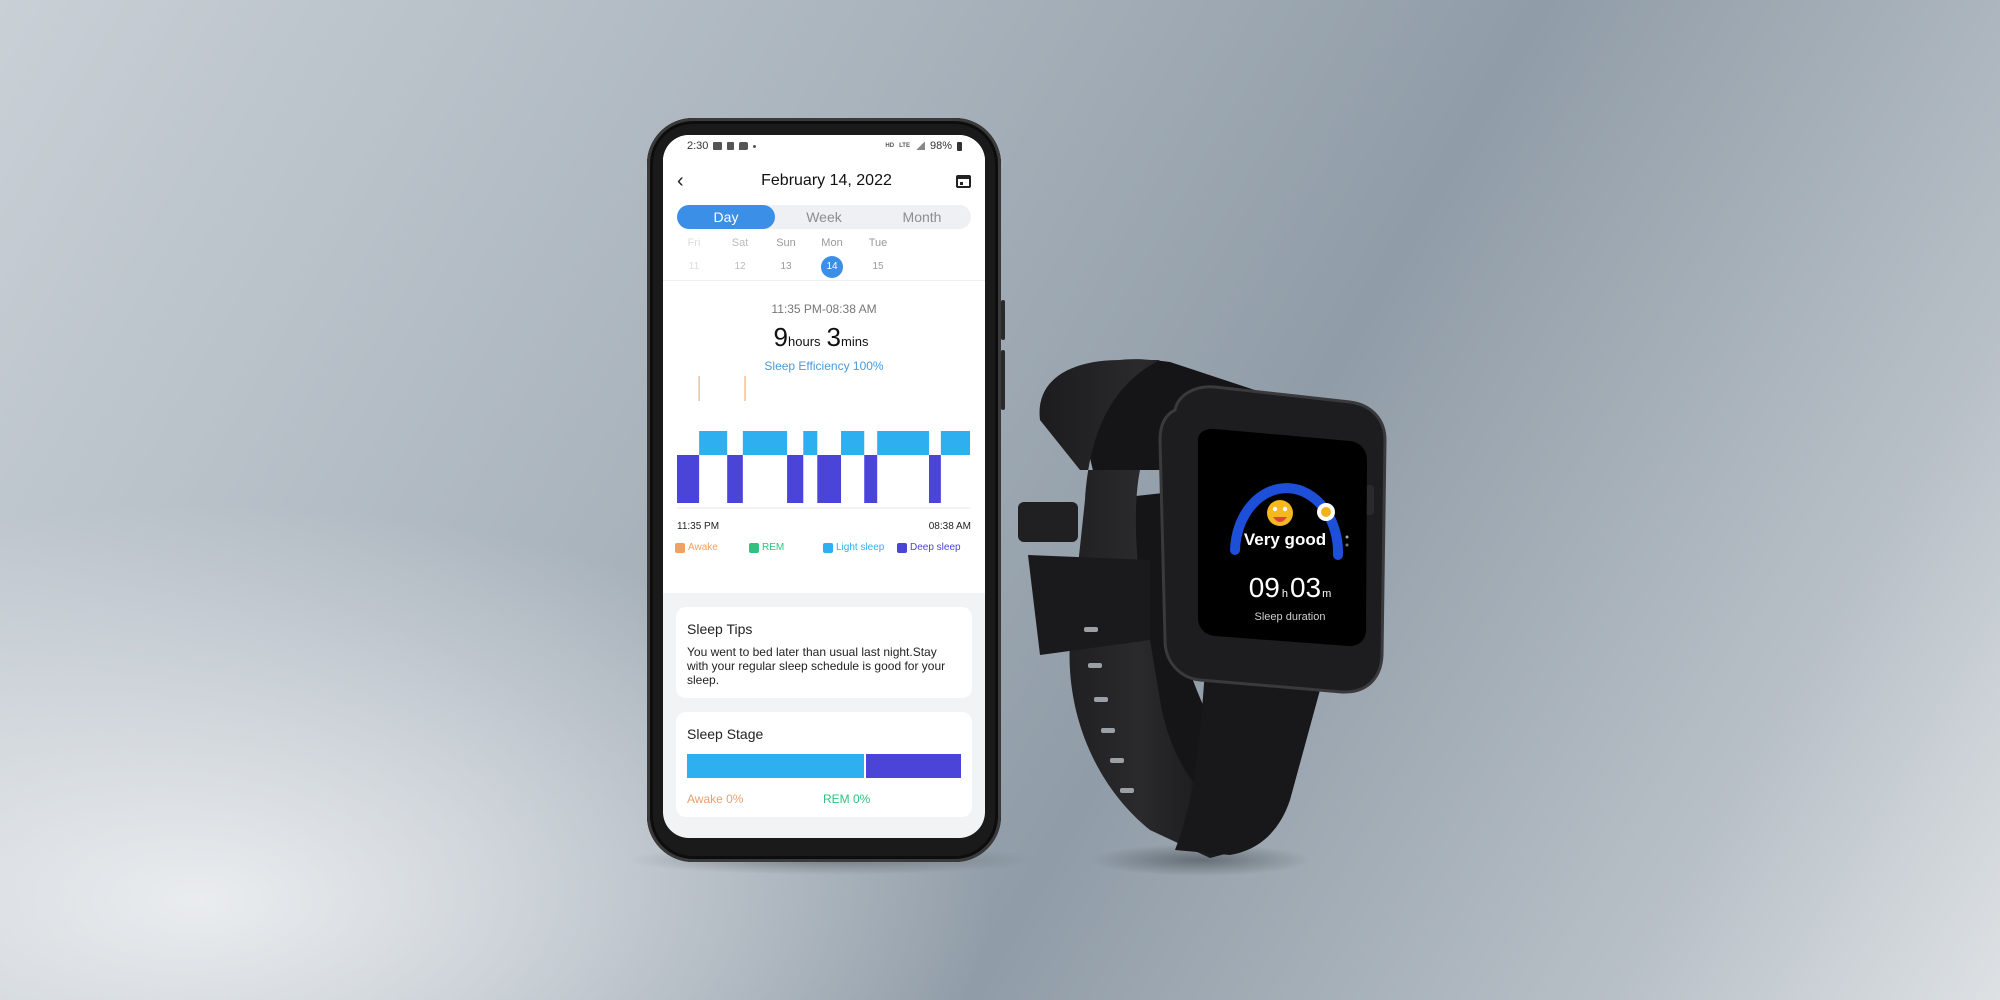 This screenshot has width=2000, height=1000. Describe the element at coordinates (1284, 594) in the screenshot. I see `watch-hours-unit: h` at that location.